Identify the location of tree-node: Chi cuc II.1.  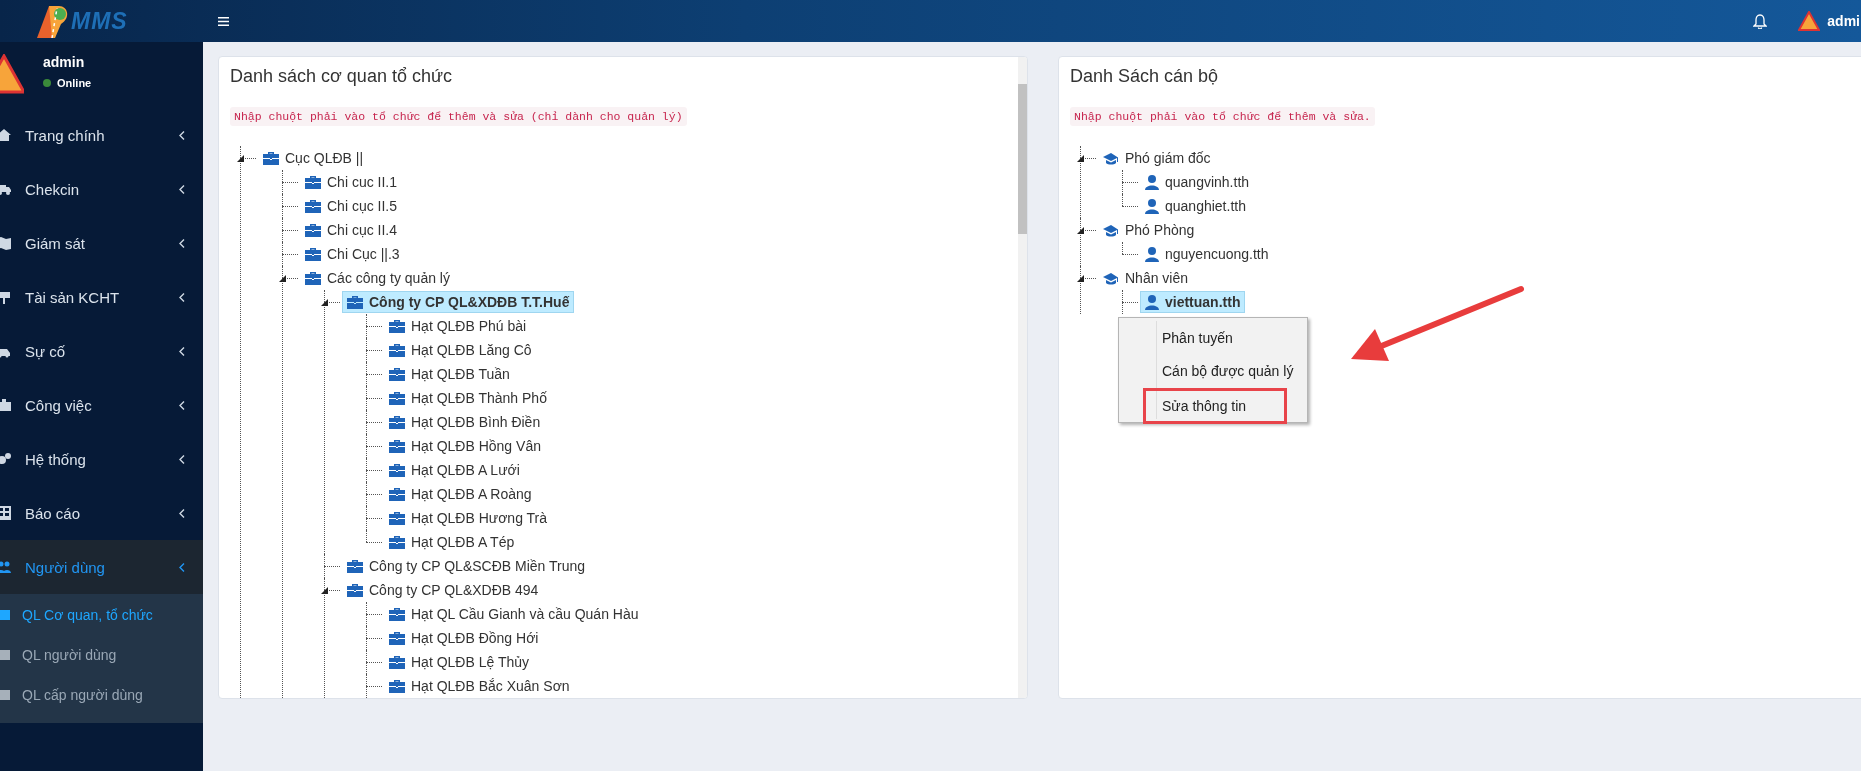
(351, 182).